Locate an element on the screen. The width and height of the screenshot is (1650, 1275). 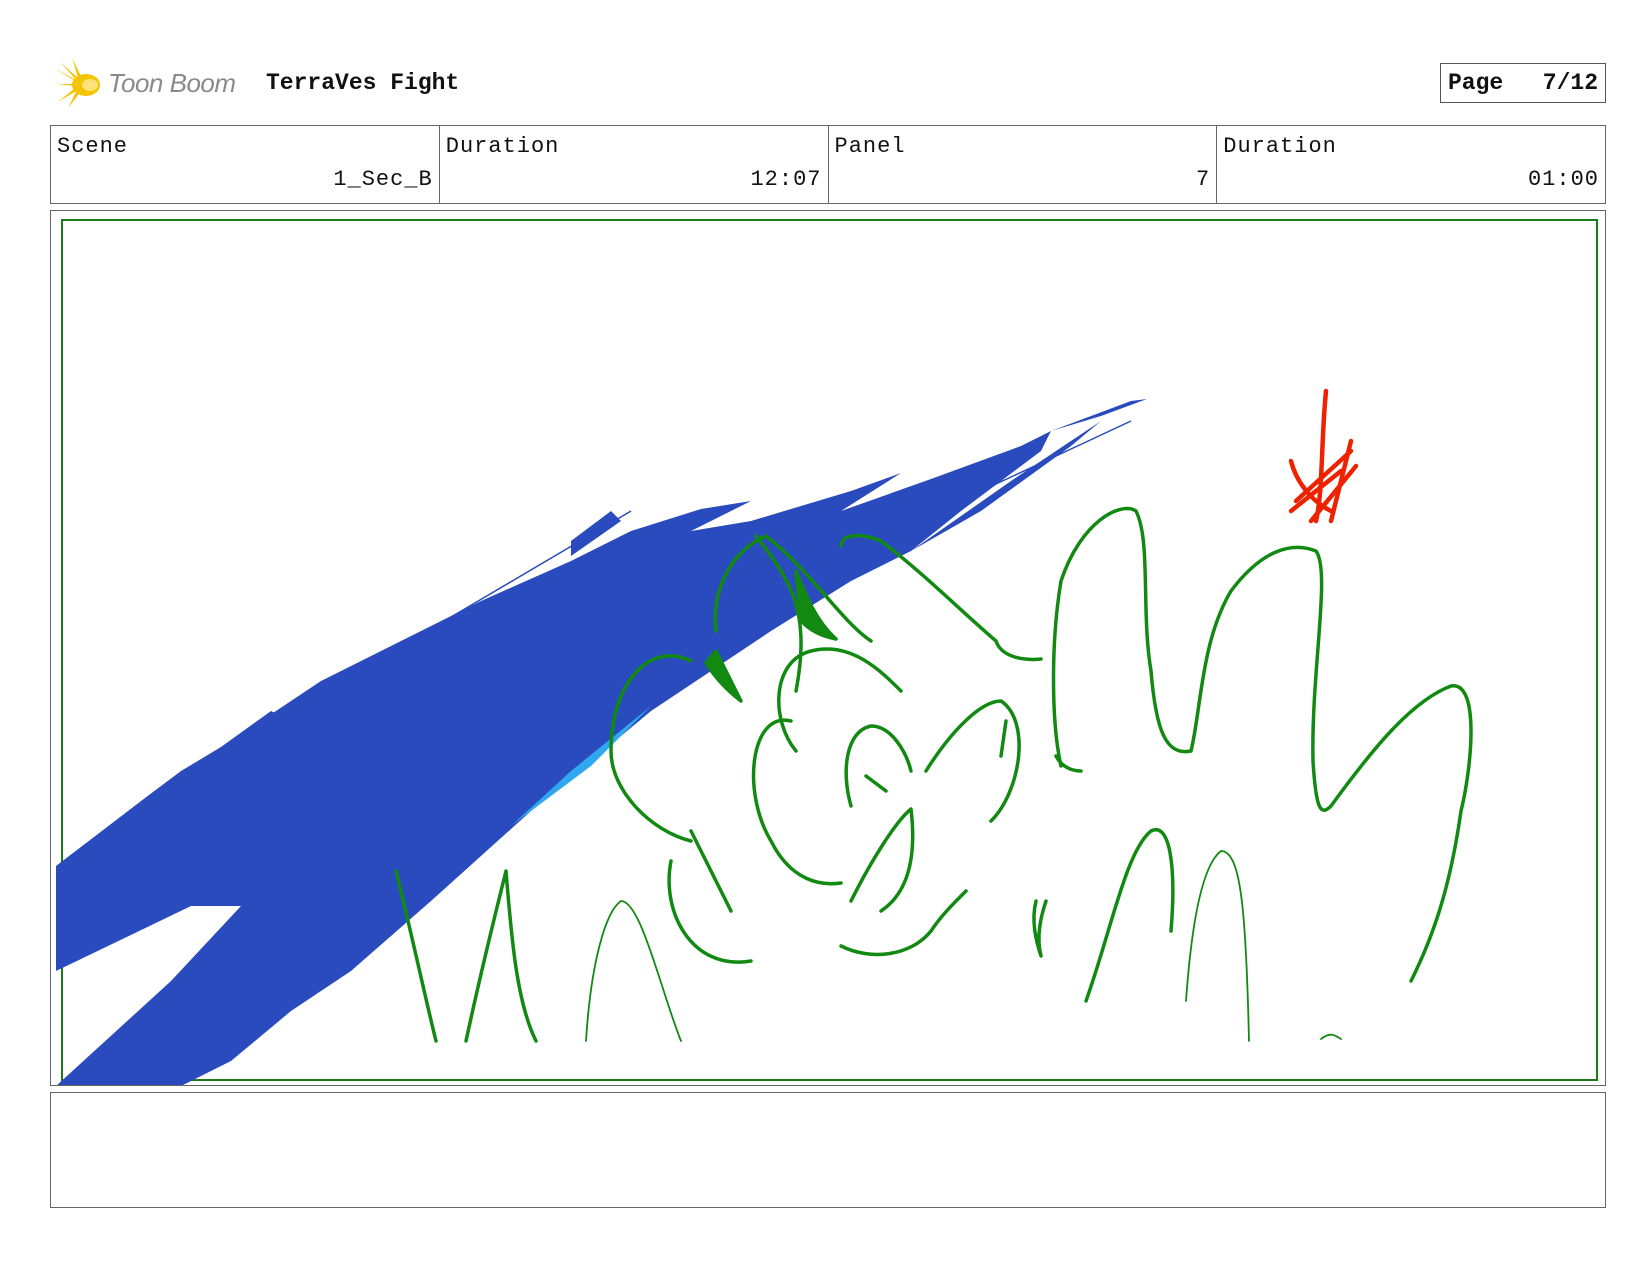
scene-duration-value: 12:07 is located at coordinates (786, 179).